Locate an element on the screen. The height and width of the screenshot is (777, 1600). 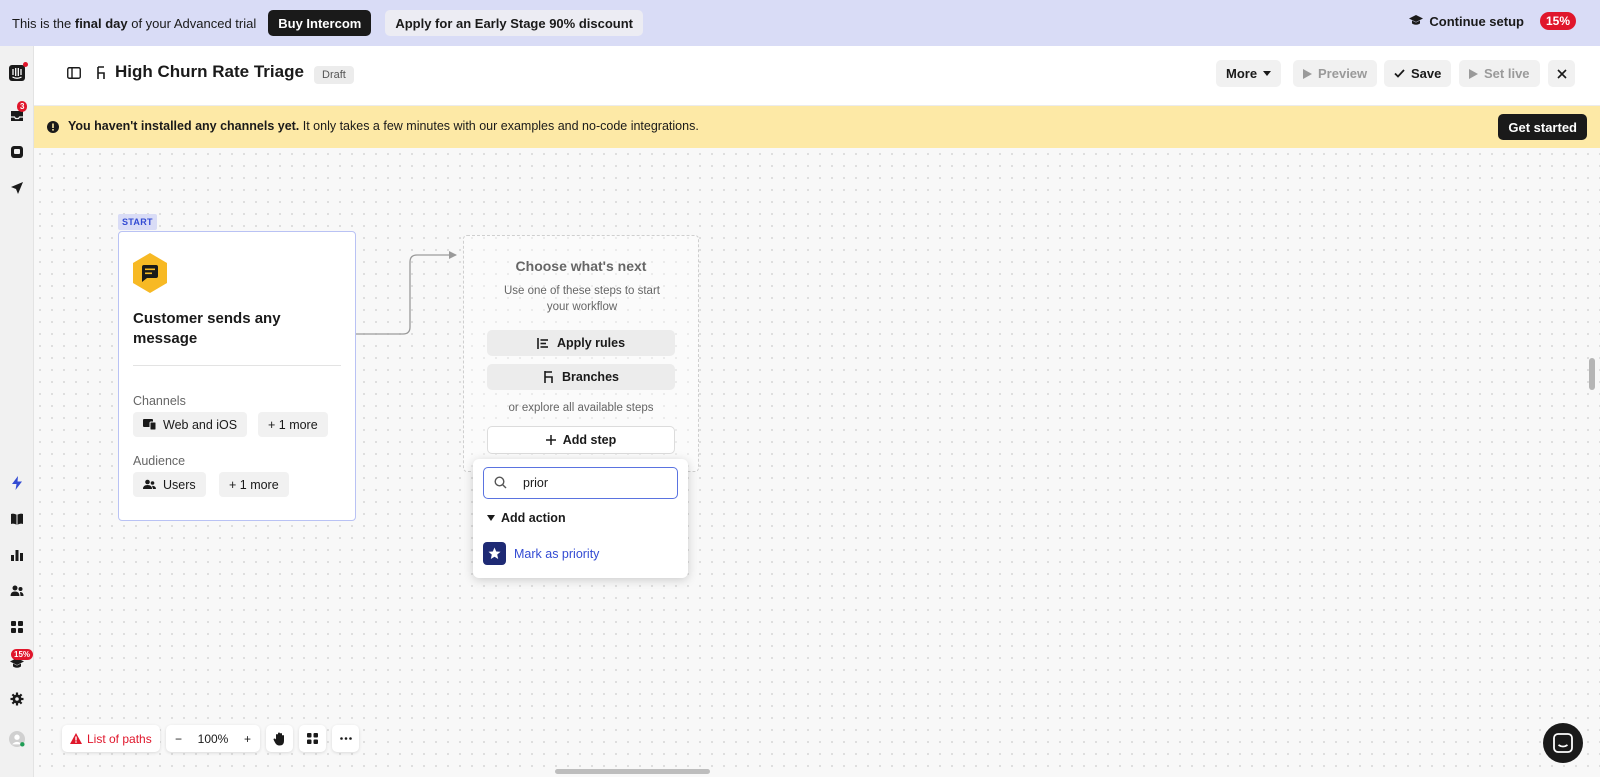
early-stage-discount-button: Apply for an Early Stage 90% discount is located at coordinates (514, 23).